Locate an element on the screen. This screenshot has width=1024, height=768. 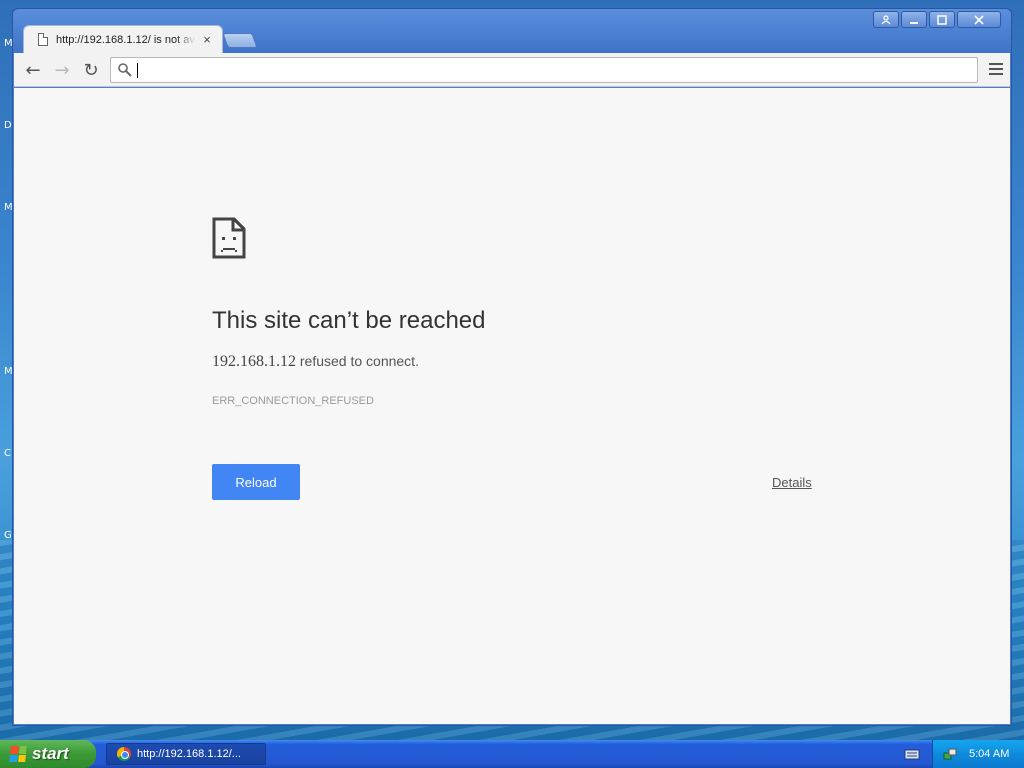
error-title: This site can’t be reached is located at coordinates (349, 320).